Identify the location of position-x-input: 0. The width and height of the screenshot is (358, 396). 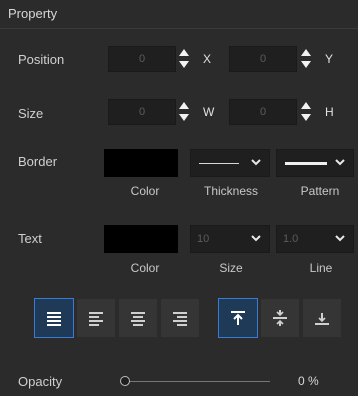
(142, 59).